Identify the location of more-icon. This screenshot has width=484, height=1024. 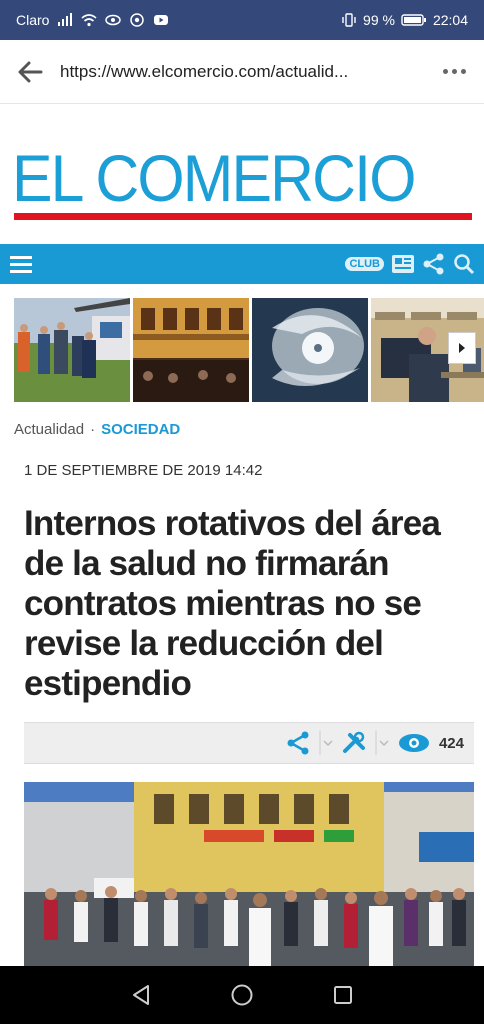
(445, 71).